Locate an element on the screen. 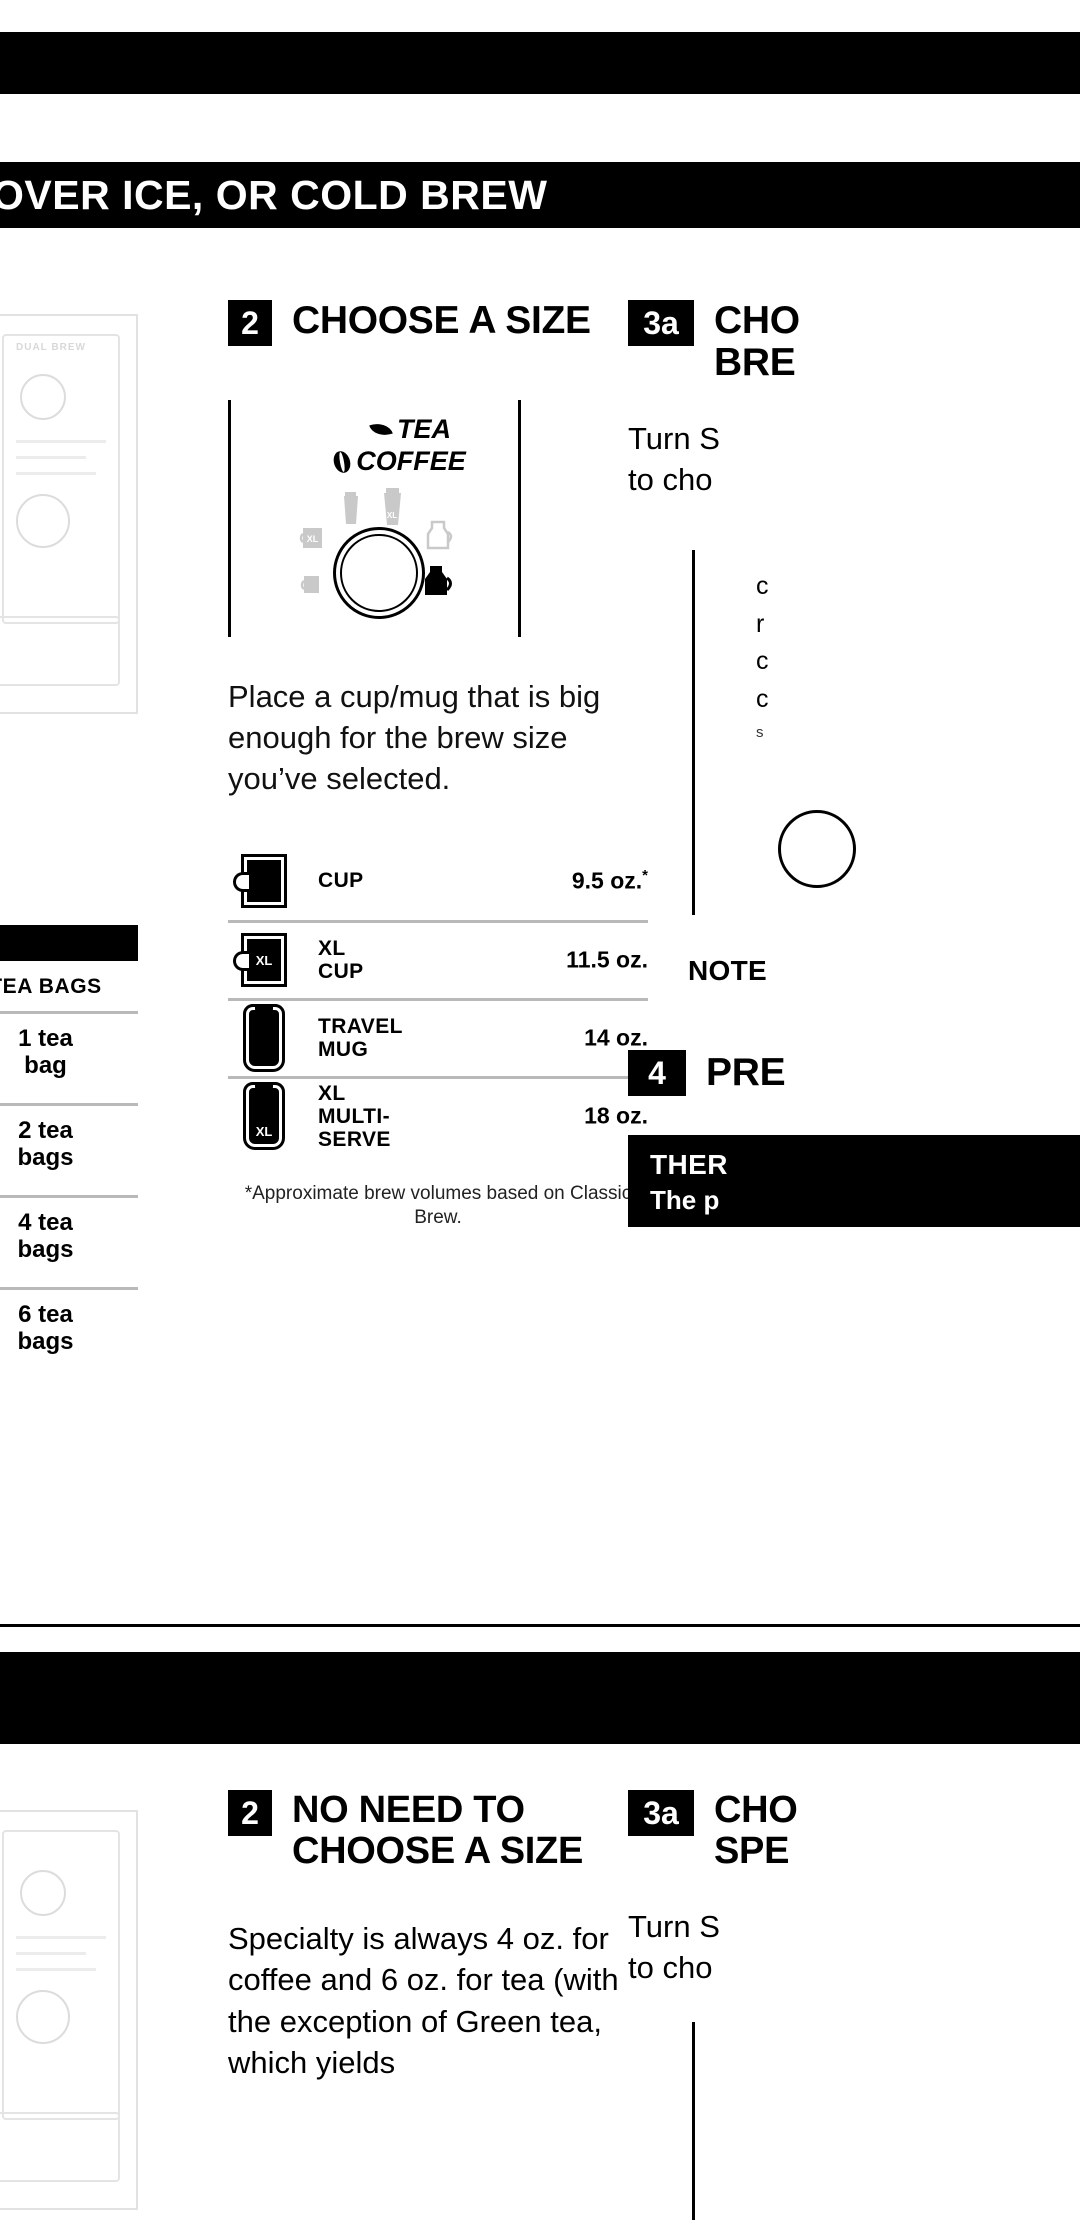 The image size is (1080, 2220). section-banner: OVER ICE, OR COLD BREW is located at coordinates (540, 195).